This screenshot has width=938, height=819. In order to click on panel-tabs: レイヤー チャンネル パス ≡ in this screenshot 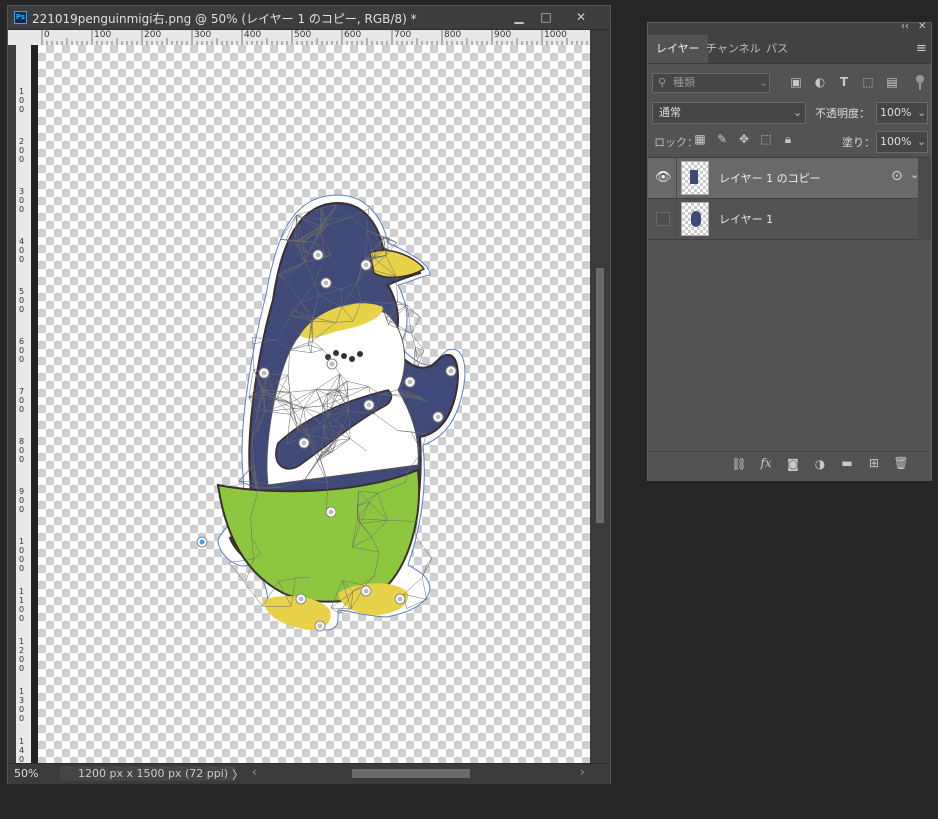, I will do `click(789, 49)`.